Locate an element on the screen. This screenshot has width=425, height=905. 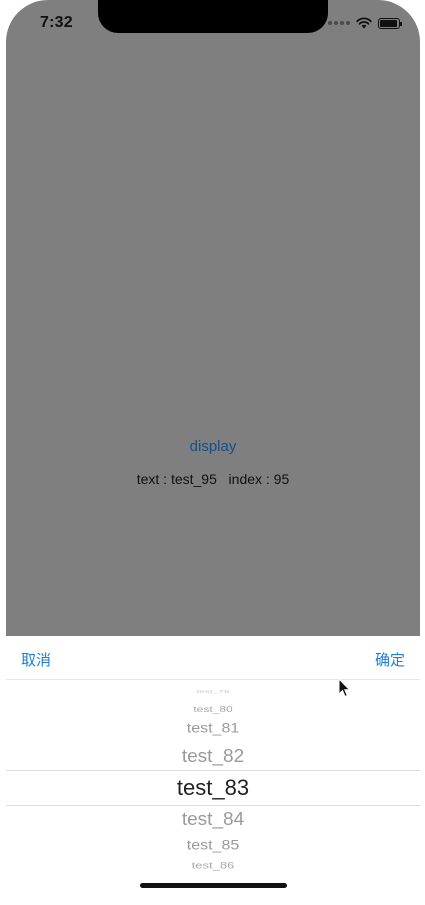
selection-top-line is located at coordinates (213, 770).